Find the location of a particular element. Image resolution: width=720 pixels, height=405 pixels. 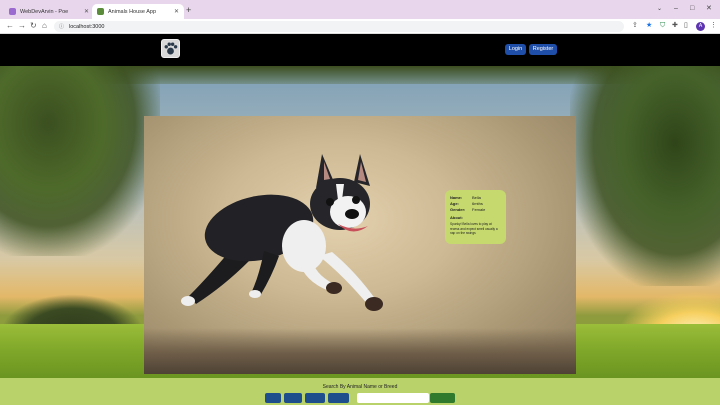

tab-title: Animals House App is located at coordinates (132, 11).